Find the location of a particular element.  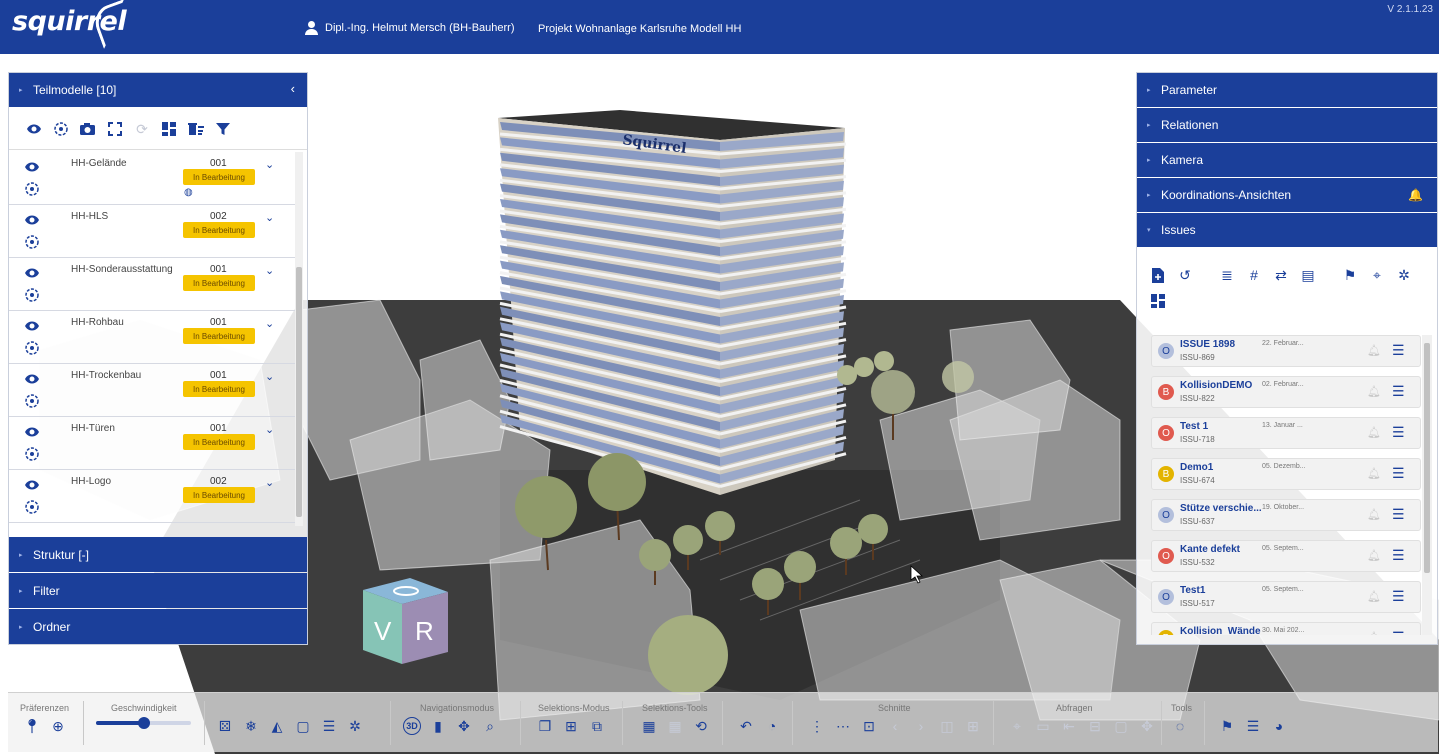

refresh-icon: ⟳ is located at coordinates (142, 129).